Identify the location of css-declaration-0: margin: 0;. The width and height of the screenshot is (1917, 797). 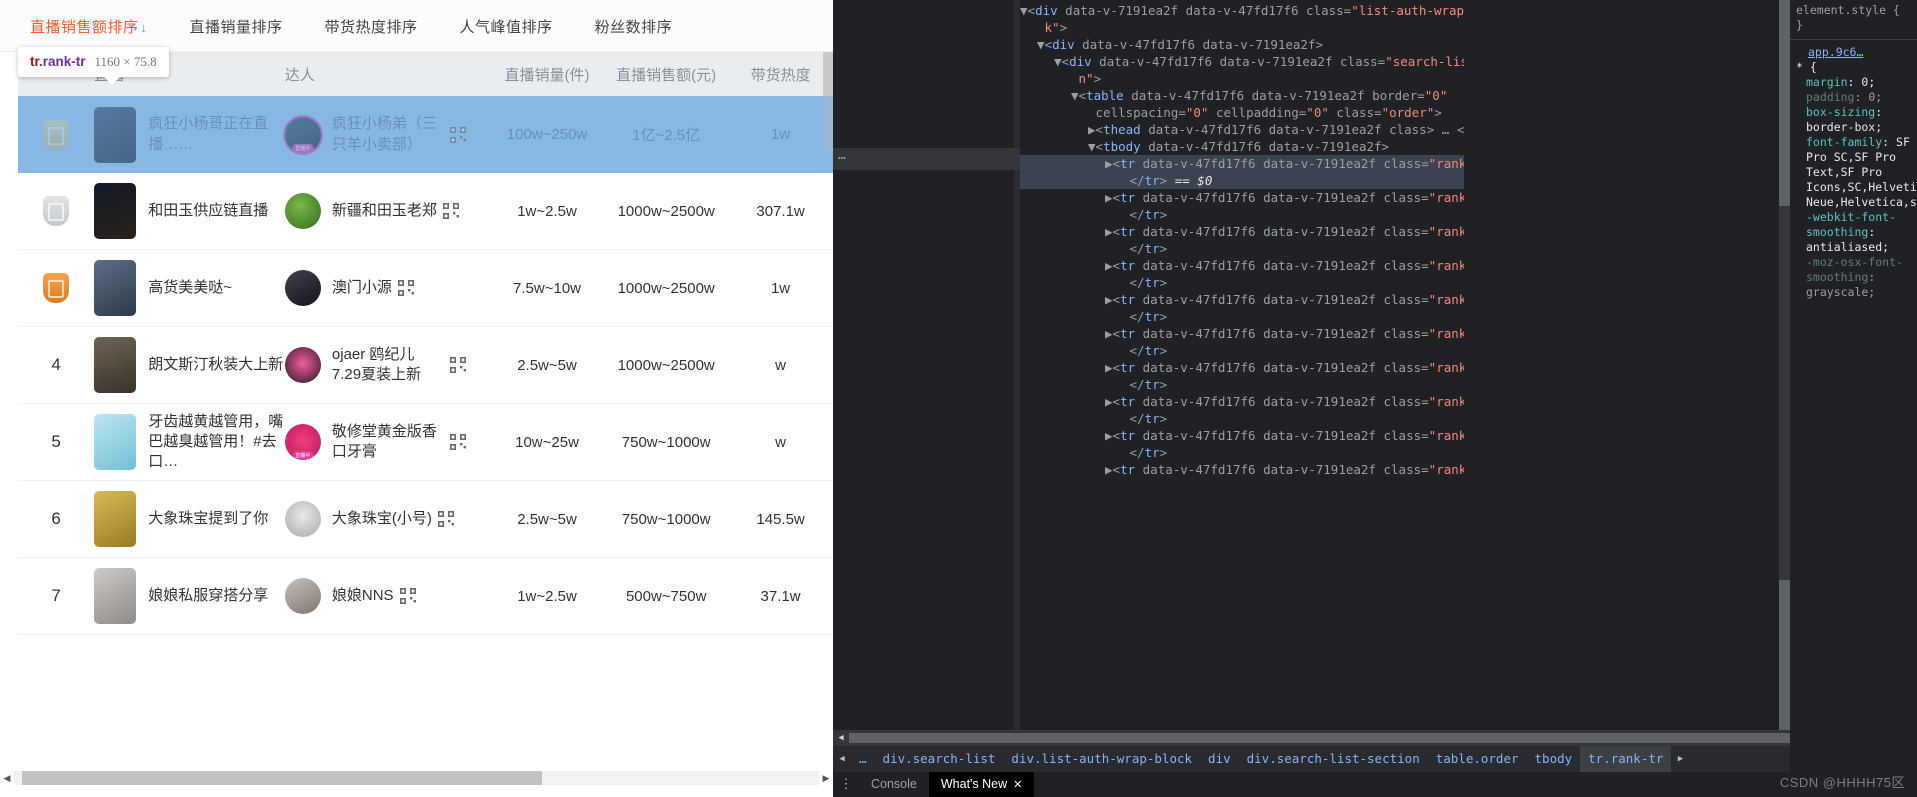
(1853, 82).